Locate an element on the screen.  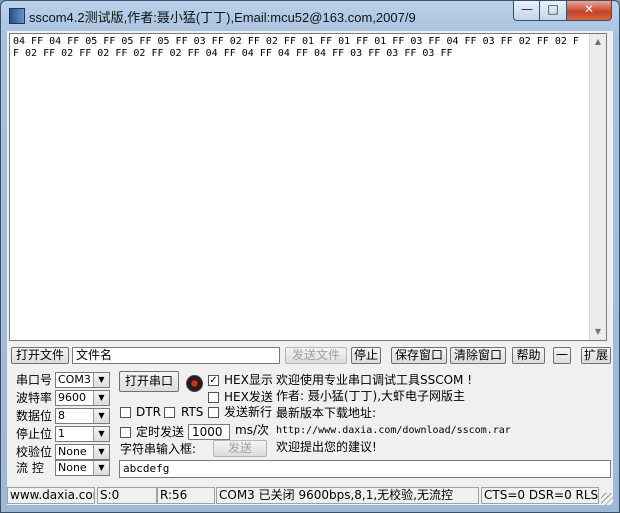
minimize-button: — is located at coordinates (527, 11).